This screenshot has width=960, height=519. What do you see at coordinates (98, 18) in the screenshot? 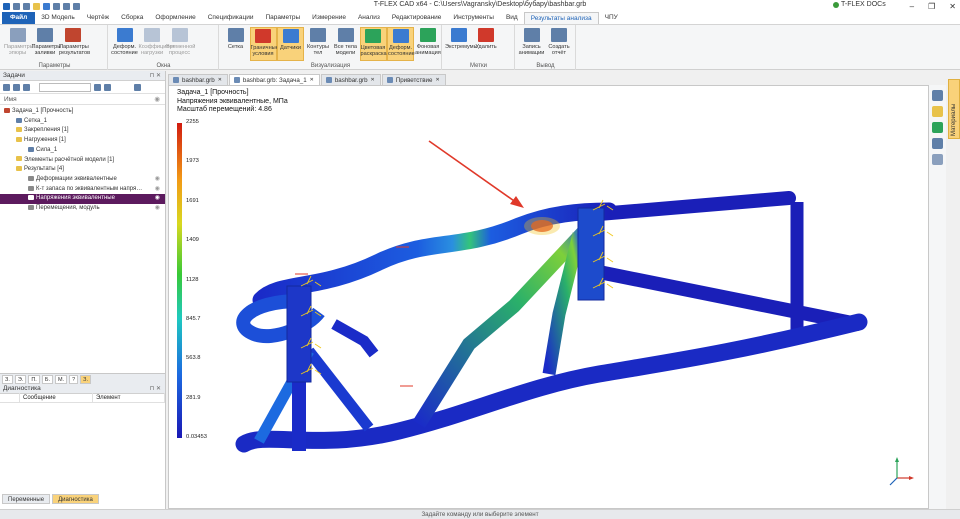
I see `ribbon-tab: Чертёж` at bounding box center [98, 18].